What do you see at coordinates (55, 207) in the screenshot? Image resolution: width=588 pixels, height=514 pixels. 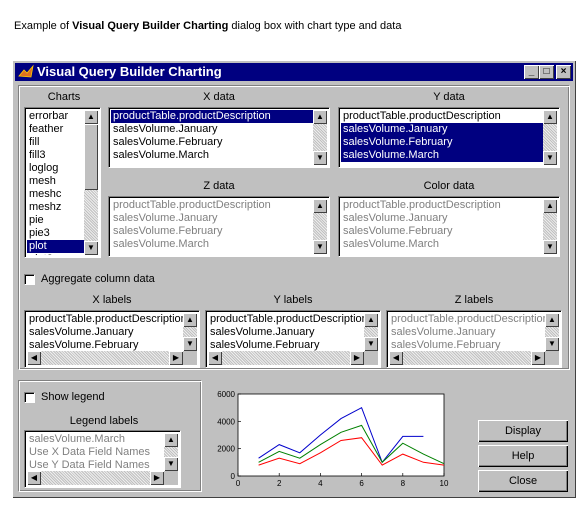 I see `list-item: meshz` at bounding box center [55, 207].